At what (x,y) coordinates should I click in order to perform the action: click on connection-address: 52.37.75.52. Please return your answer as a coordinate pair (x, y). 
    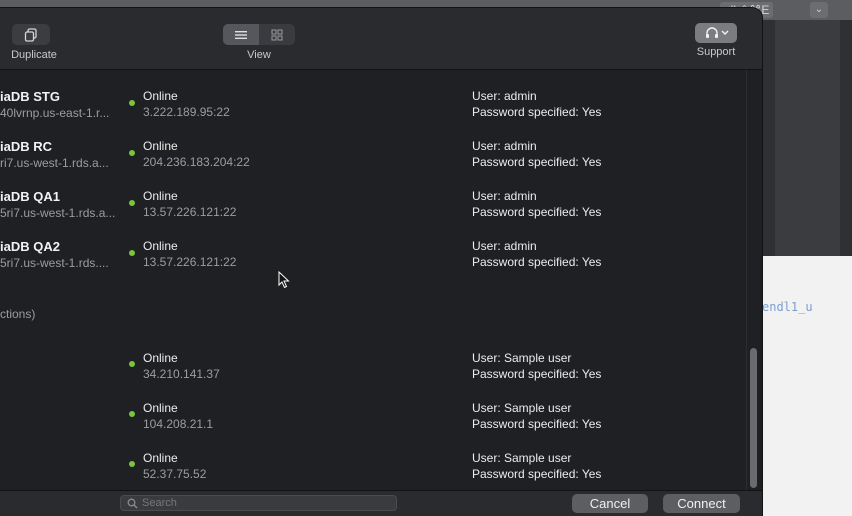
    Looking at the image, I should click on (175, 474).